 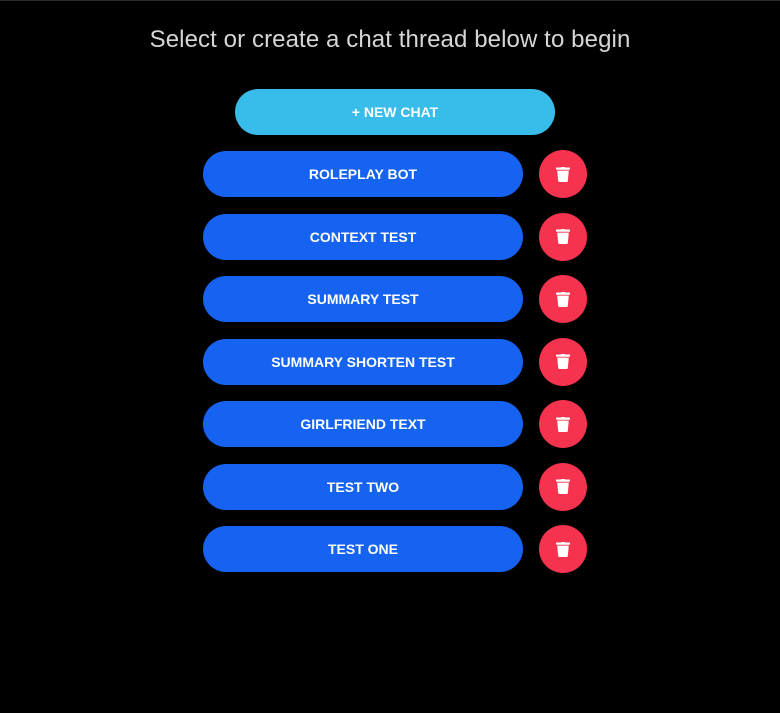 I want to click on new-chat-button: + NEW CHAT, so click(x=395, y=112).